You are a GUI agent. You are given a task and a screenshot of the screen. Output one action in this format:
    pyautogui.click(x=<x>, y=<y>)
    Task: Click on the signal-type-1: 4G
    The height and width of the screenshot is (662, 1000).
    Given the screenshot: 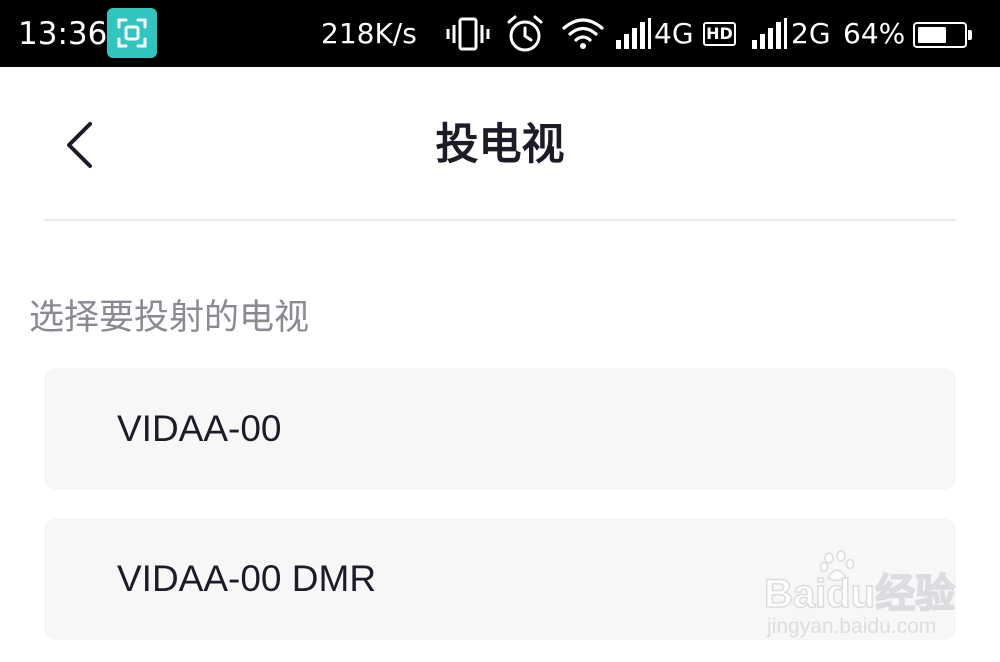 What is the action you would take?
    pyautogui.click(x=674, y=33)
    